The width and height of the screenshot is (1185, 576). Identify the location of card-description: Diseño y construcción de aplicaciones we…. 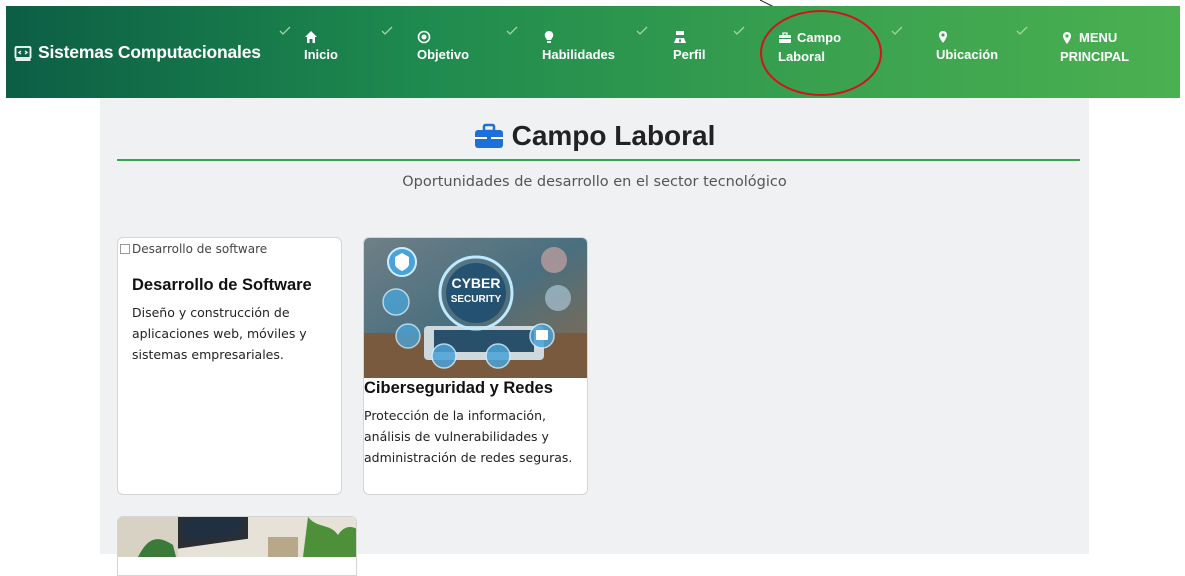
(219, 333).